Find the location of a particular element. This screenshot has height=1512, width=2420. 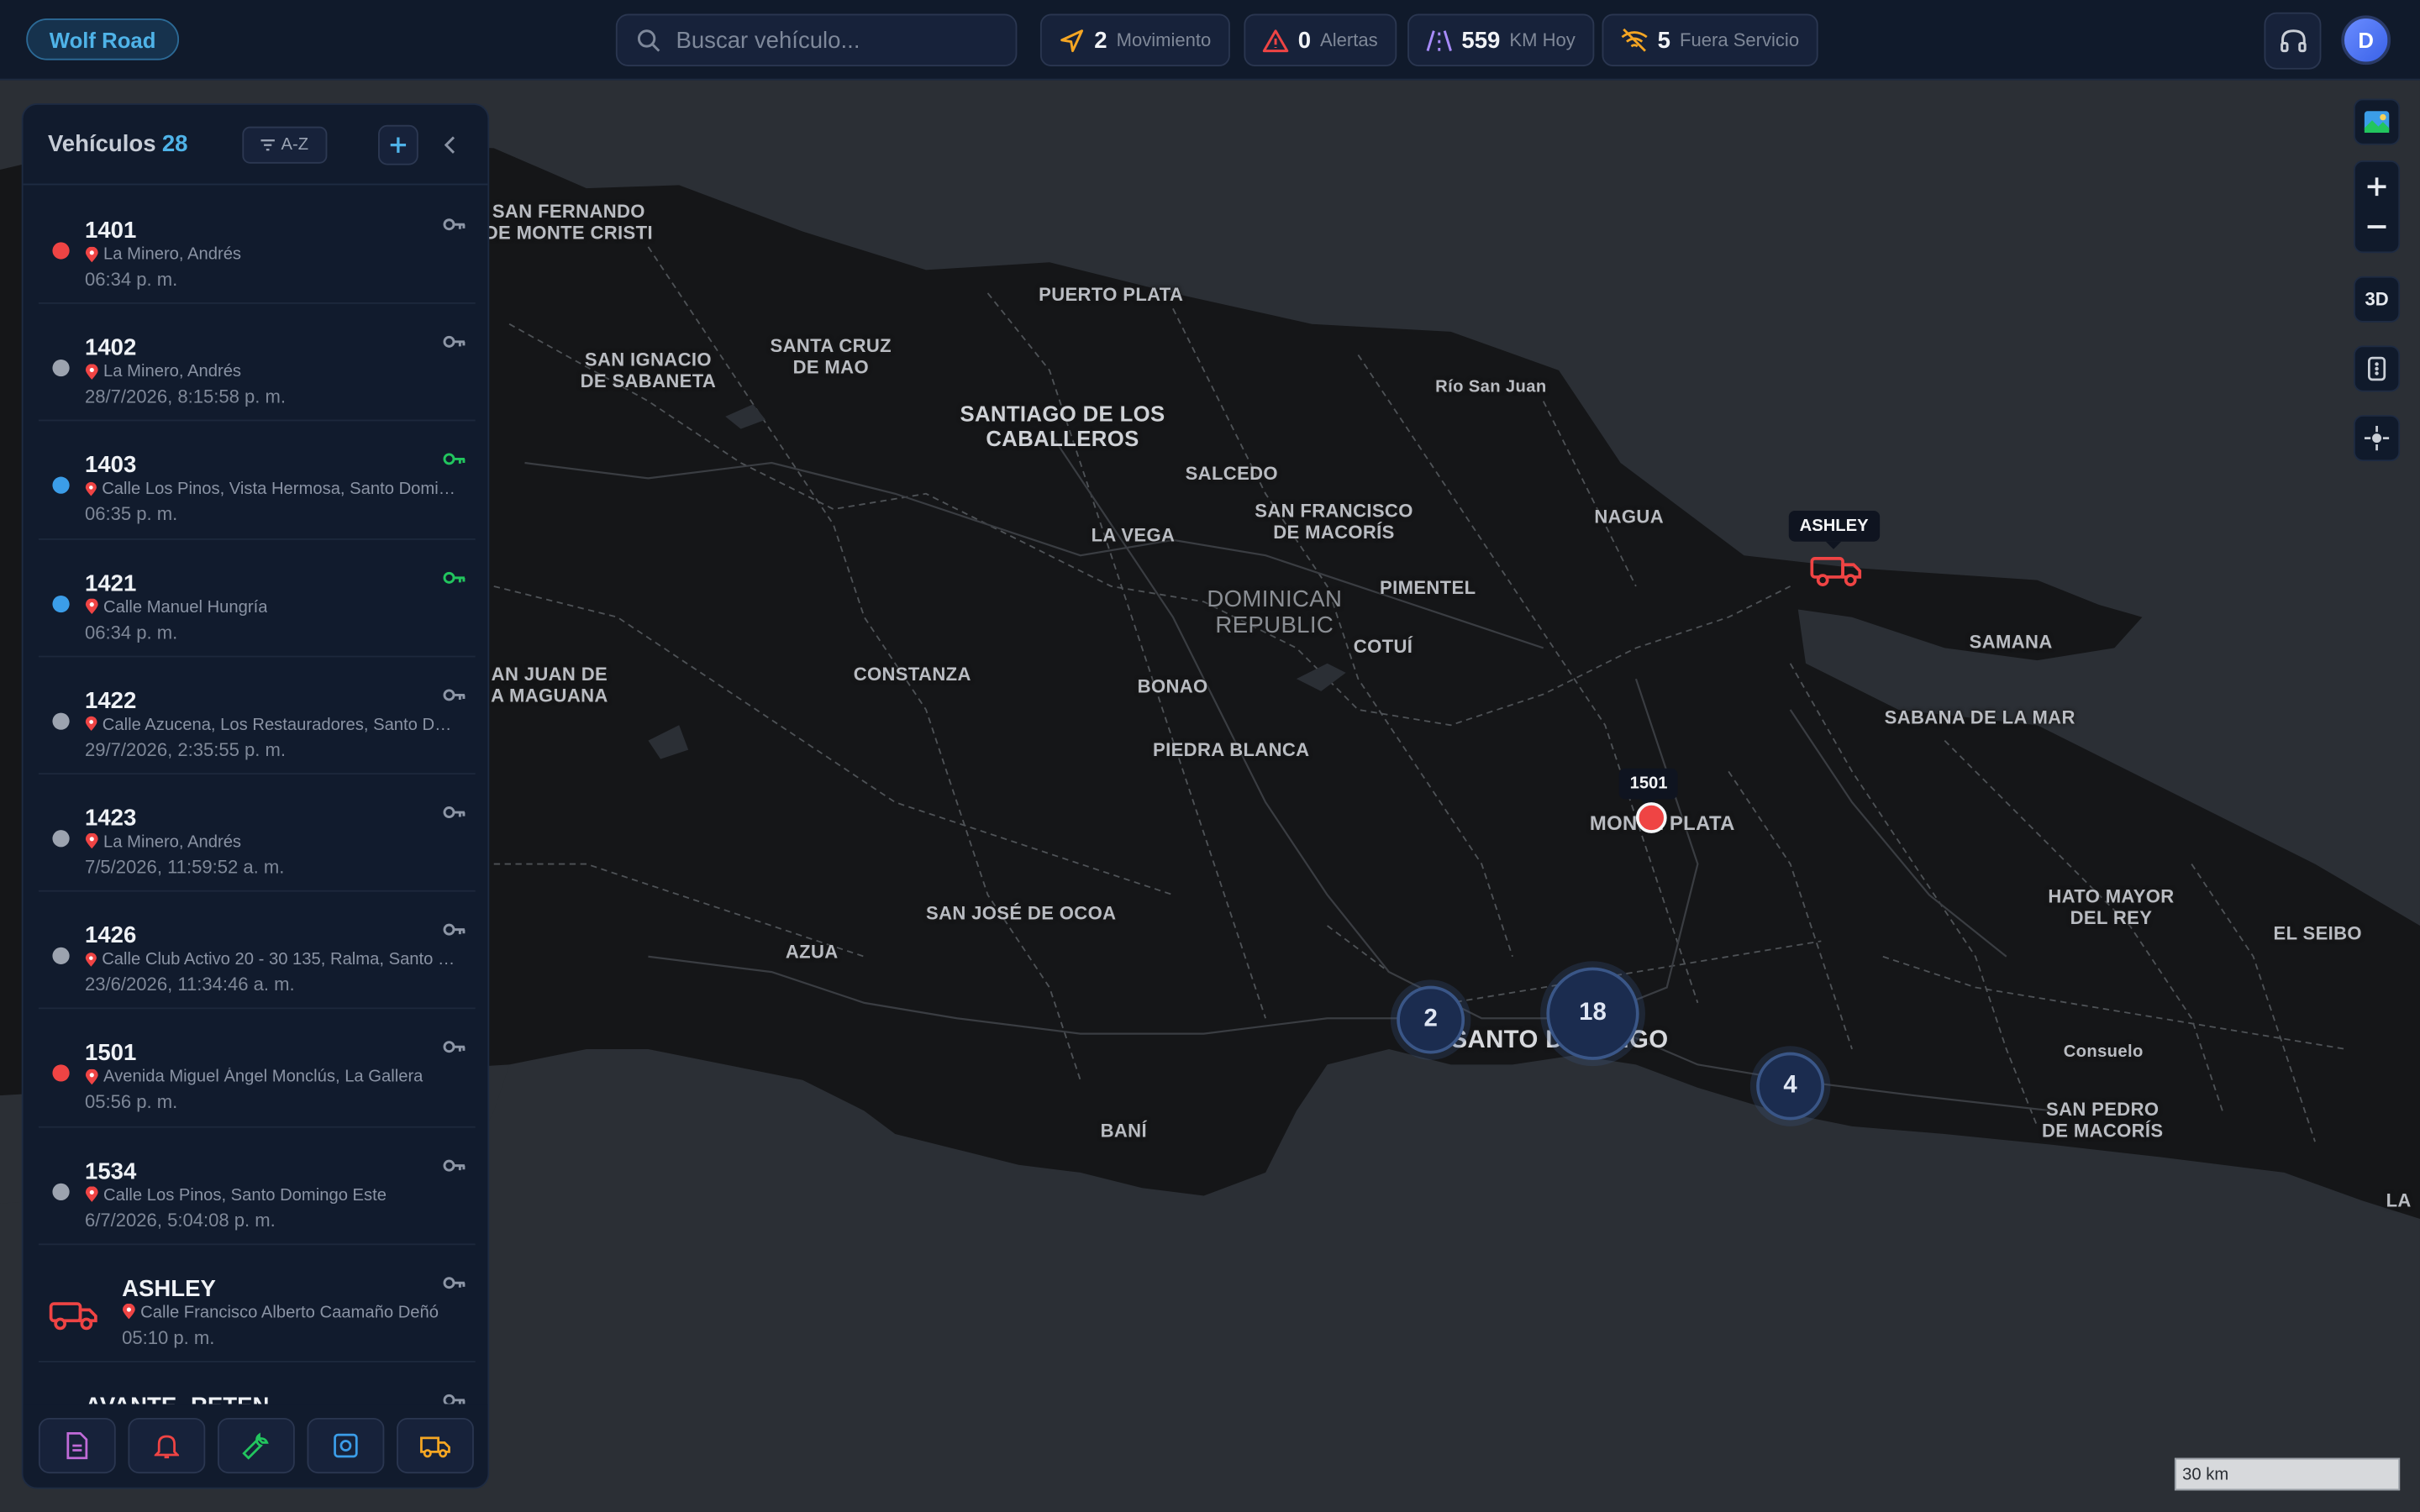

vehicle-address: Calle Los Pinos, Santo Domingo Este is located at coordinates (272, 1195).